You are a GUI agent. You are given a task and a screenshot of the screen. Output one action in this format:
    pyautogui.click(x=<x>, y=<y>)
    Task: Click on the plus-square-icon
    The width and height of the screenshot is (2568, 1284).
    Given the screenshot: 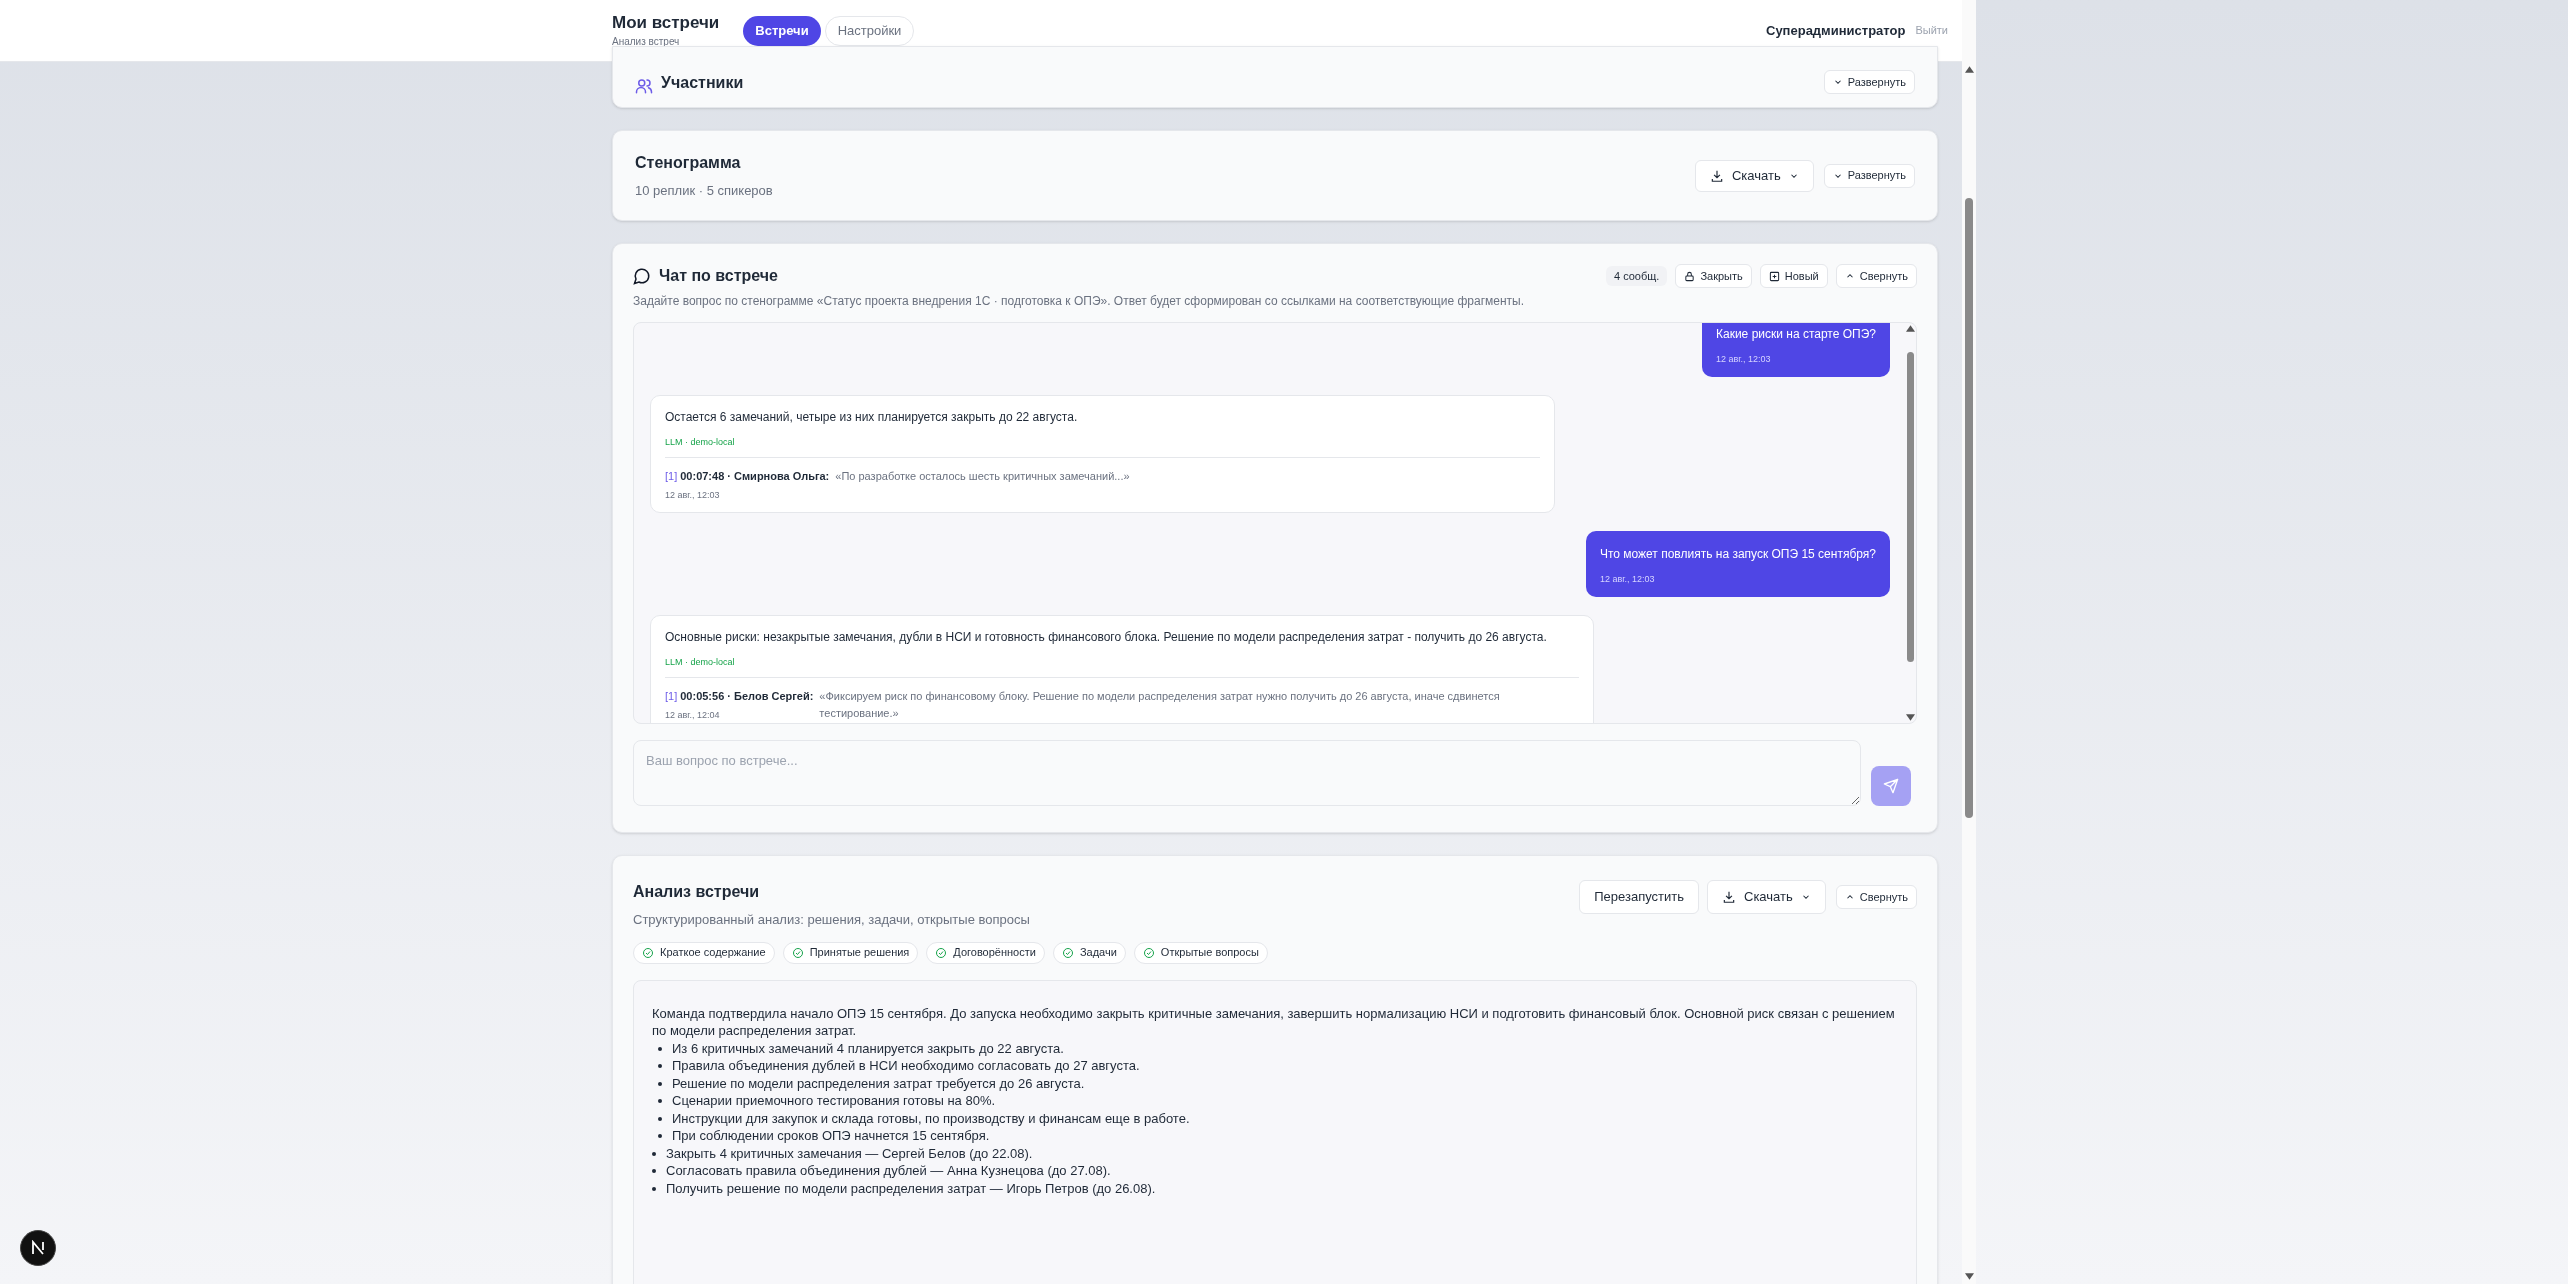 What is the action you would take?
    pyautogui.click(x=1774, y=276)
    